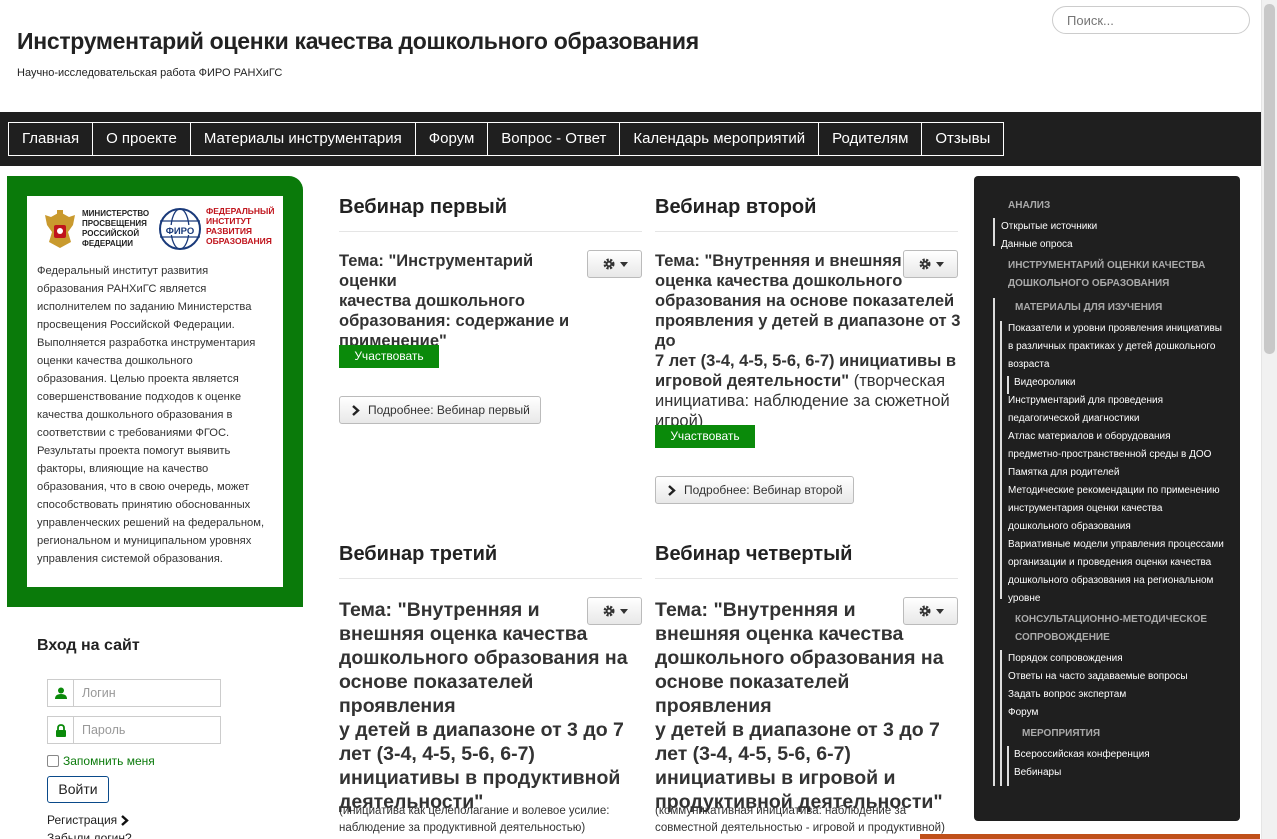 The width and height of the screenshot is (1277, 839). I want to click on webinar-title: Вебинар первый, so click(490, 211).